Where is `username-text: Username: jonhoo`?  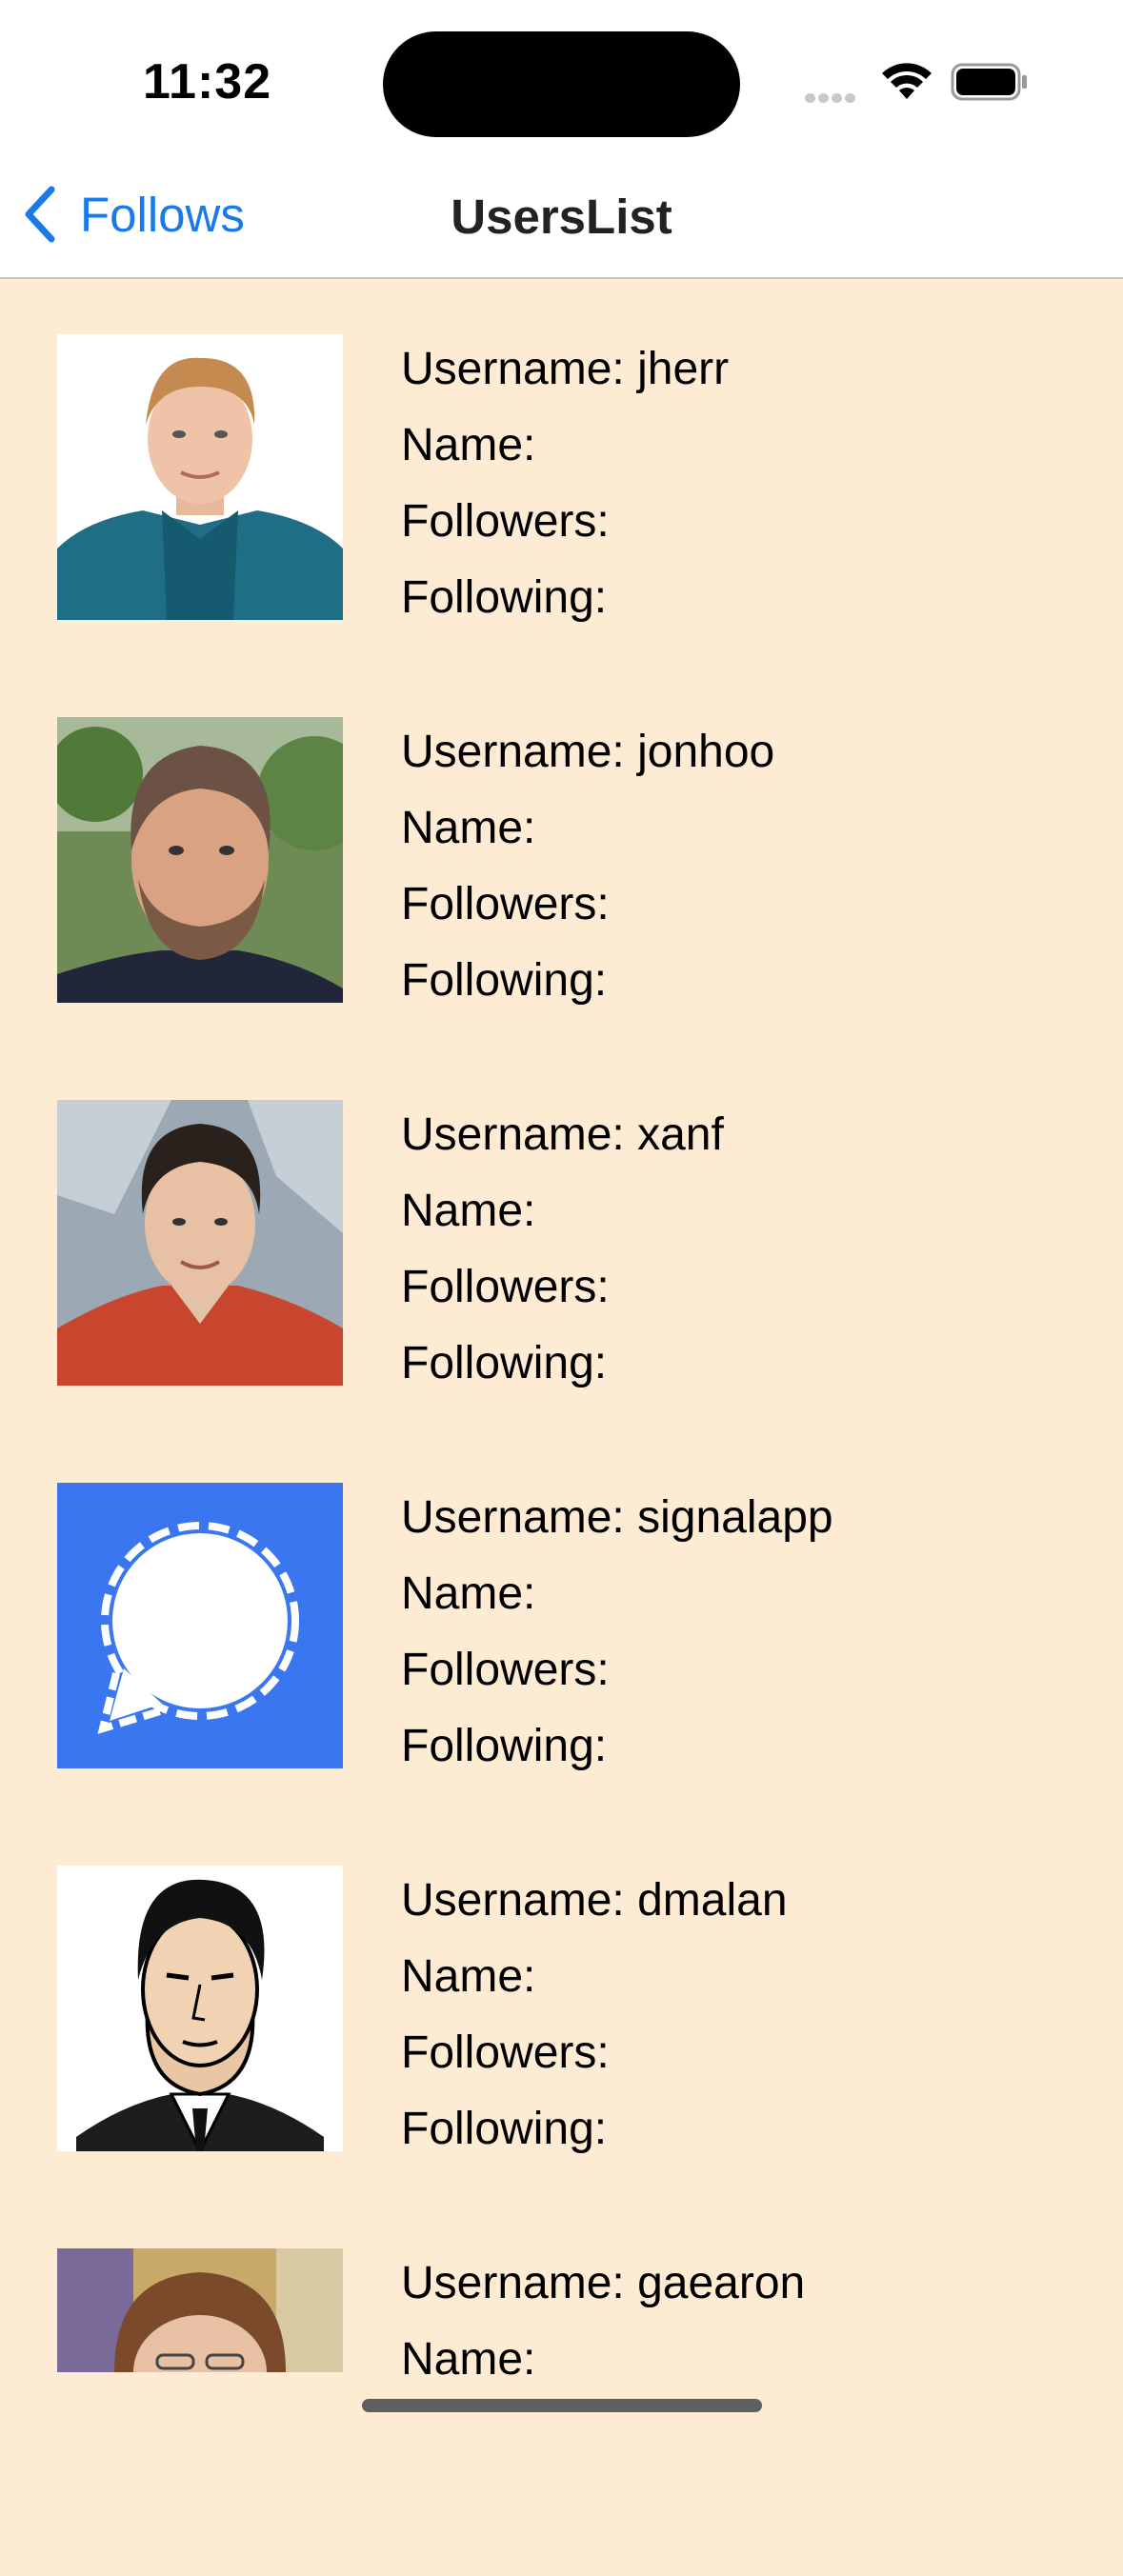
username-text: Username: jonhoo is located at coordinates (588, 752).